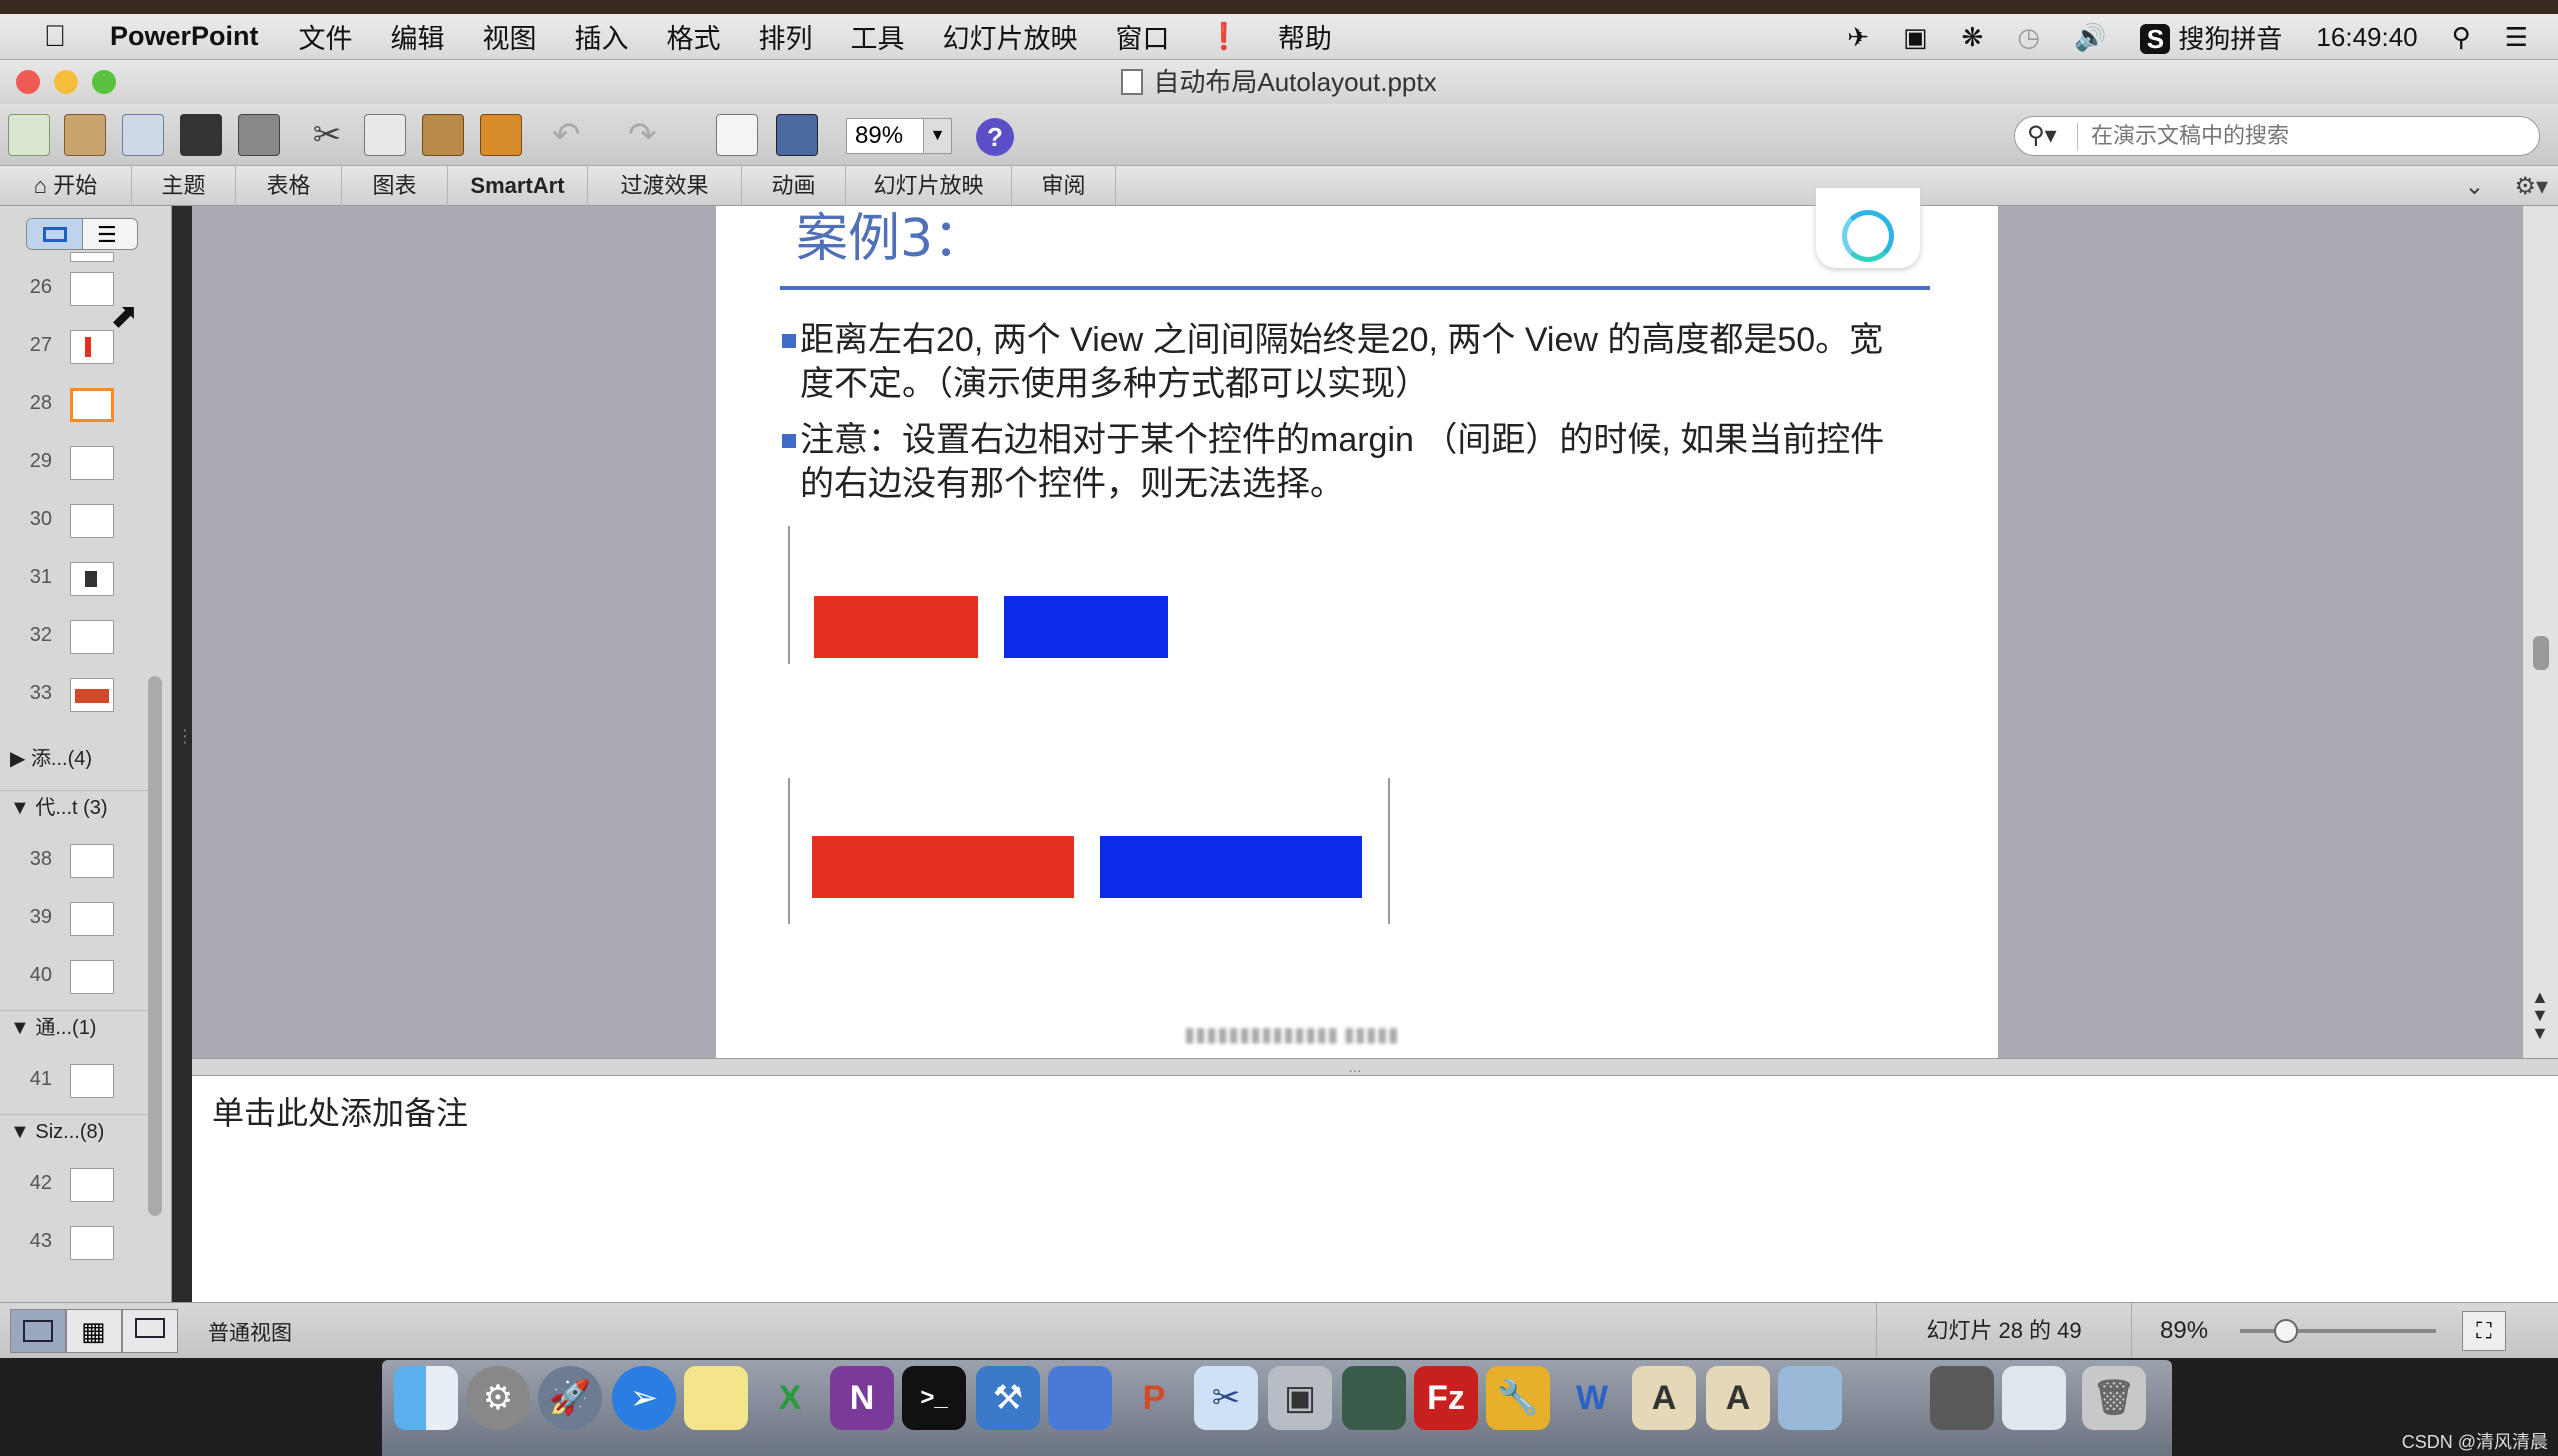 The width and height of the screenshot is (2558, 1456). I want to click on notes-icon, so click(716, 1398).